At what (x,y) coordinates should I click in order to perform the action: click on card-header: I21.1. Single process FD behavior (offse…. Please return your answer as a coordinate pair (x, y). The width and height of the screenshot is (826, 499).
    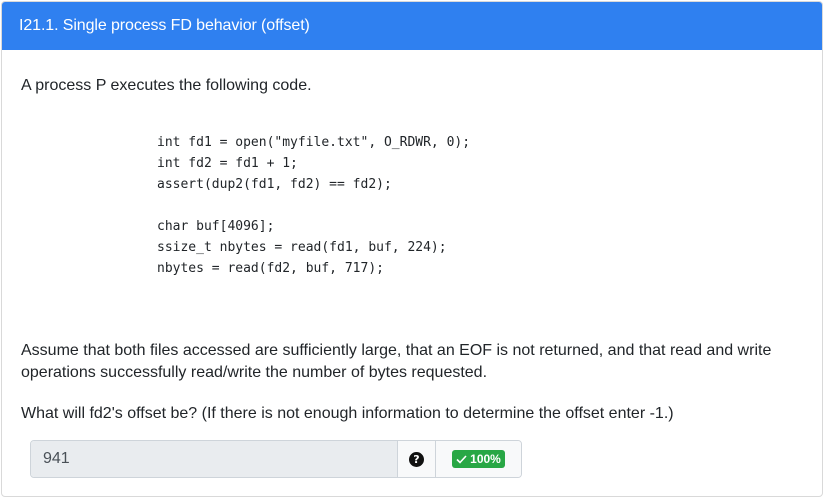
    Looking at the image, I should click on (412, 26).